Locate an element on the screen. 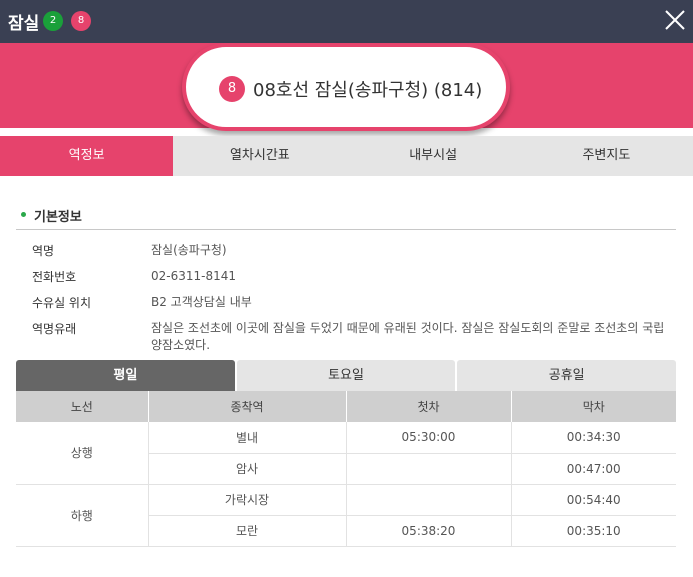 This screenshot has height=577, width=693. column-header: 종착역 is located at coordinates (247, 406).